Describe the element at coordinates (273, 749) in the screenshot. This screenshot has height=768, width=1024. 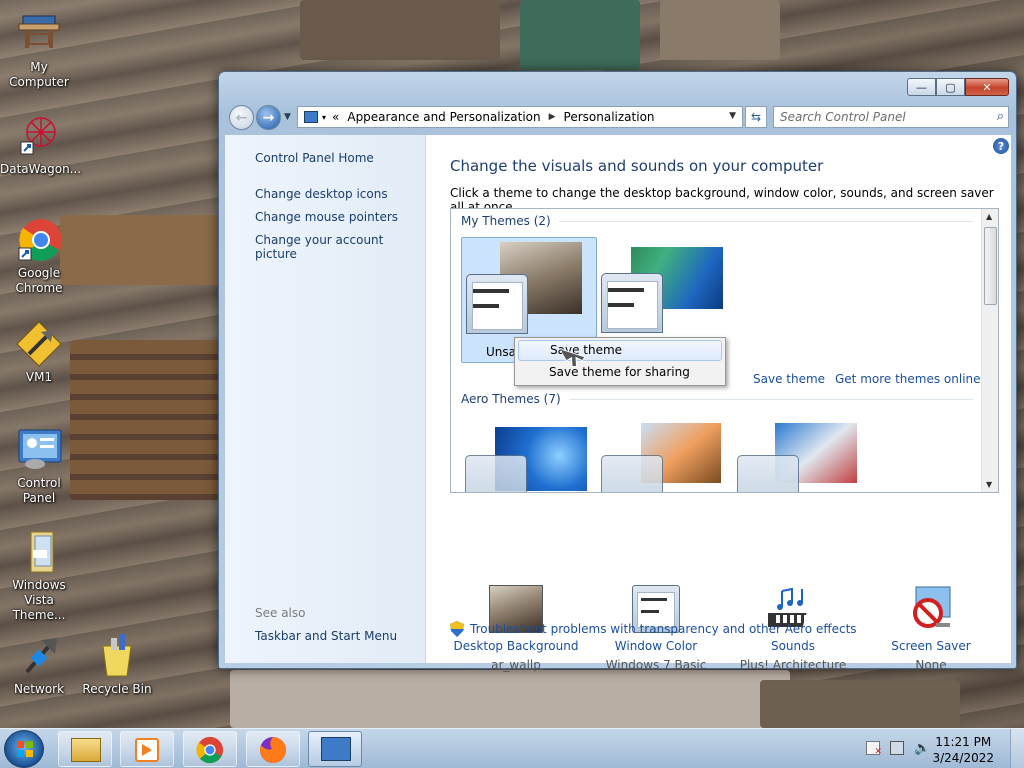
I see `taskbar-firefox-button` at that location.